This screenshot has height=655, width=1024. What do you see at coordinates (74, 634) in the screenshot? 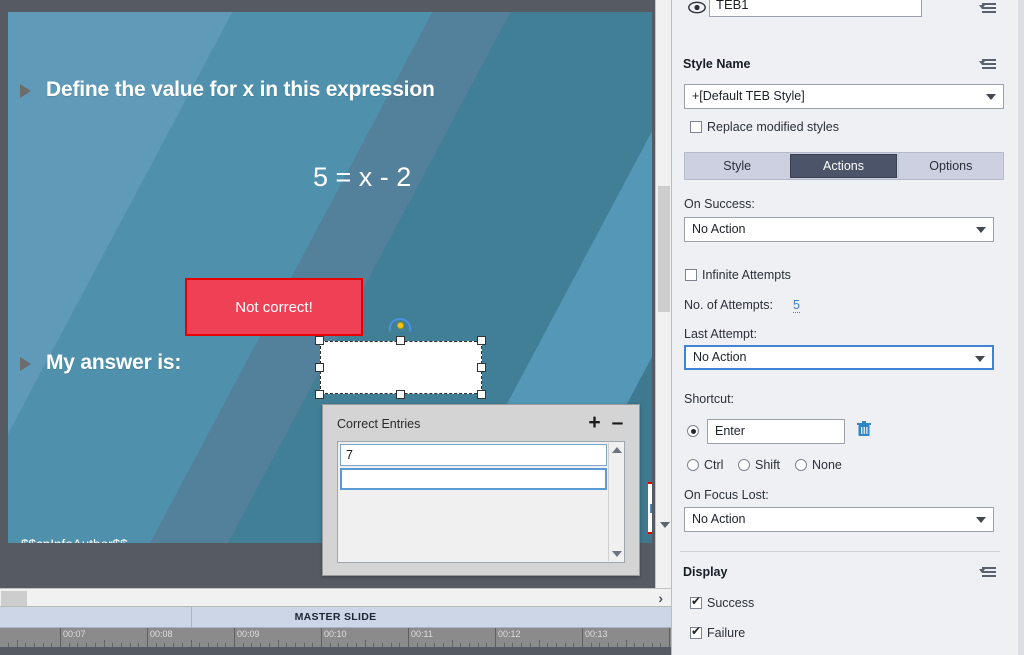
I see `ruler-tick-label: 00:07` at bounding box center [74, 634].